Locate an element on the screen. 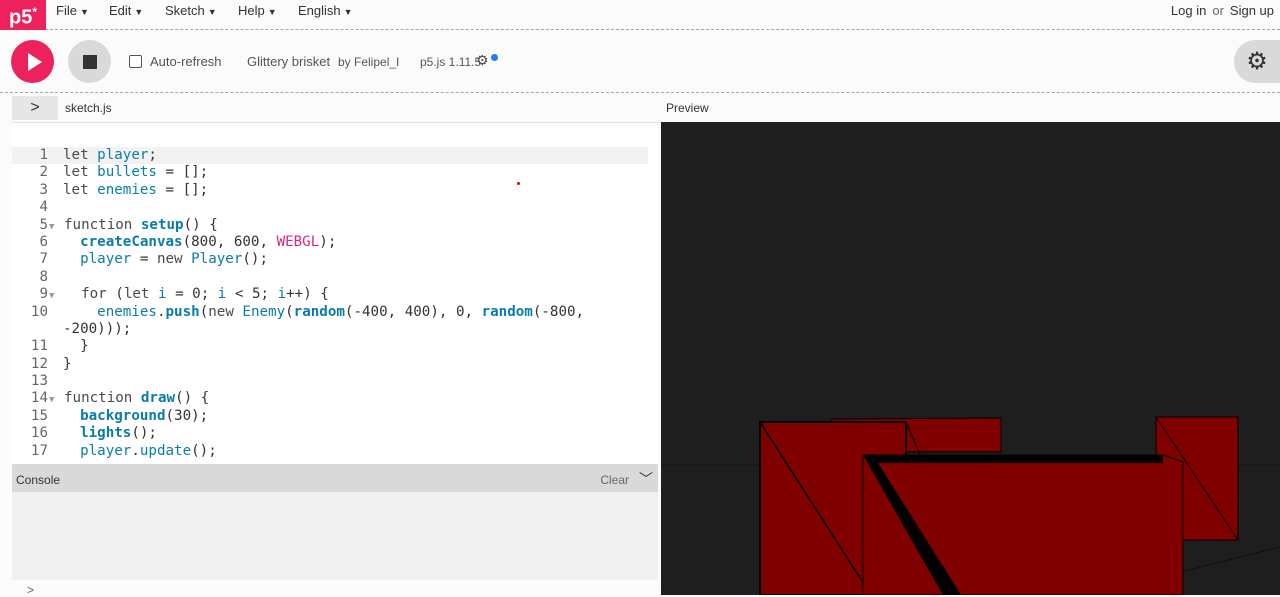 The height and width of the screenshot is (597, 1280). code-line: 2 let bullets = []; is located at coordinates (330, 172).